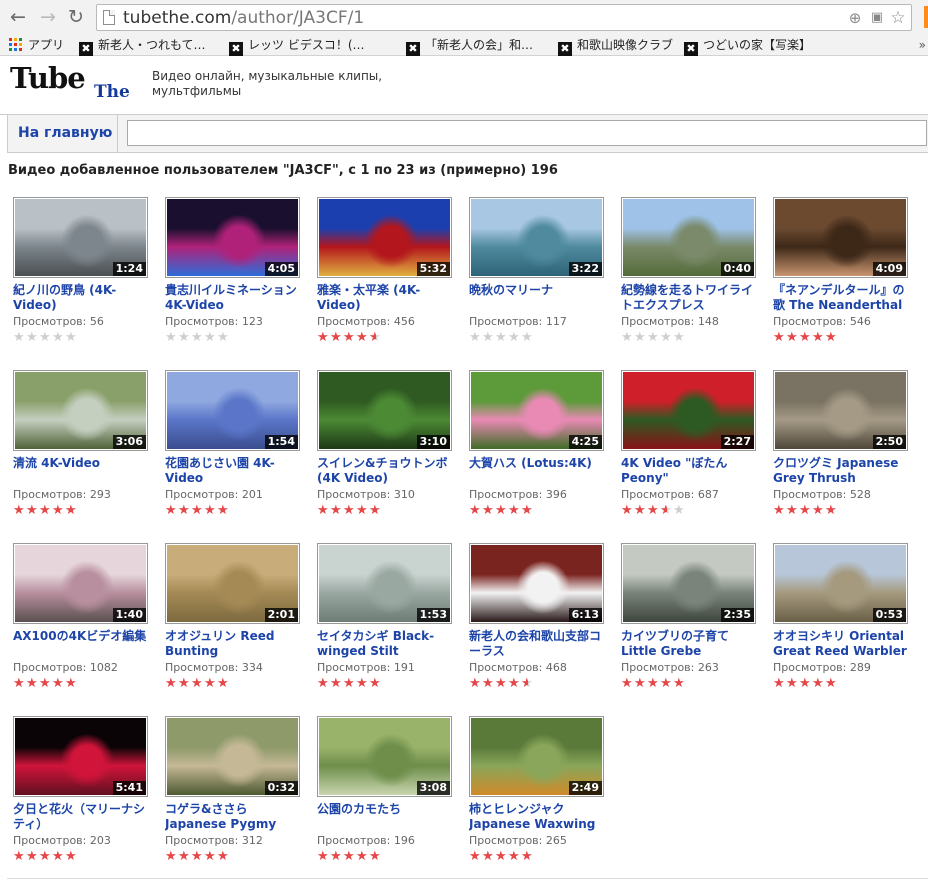  I want to click on video-title-link: 4K Video "ぼたん Peony", so click(691, 471).